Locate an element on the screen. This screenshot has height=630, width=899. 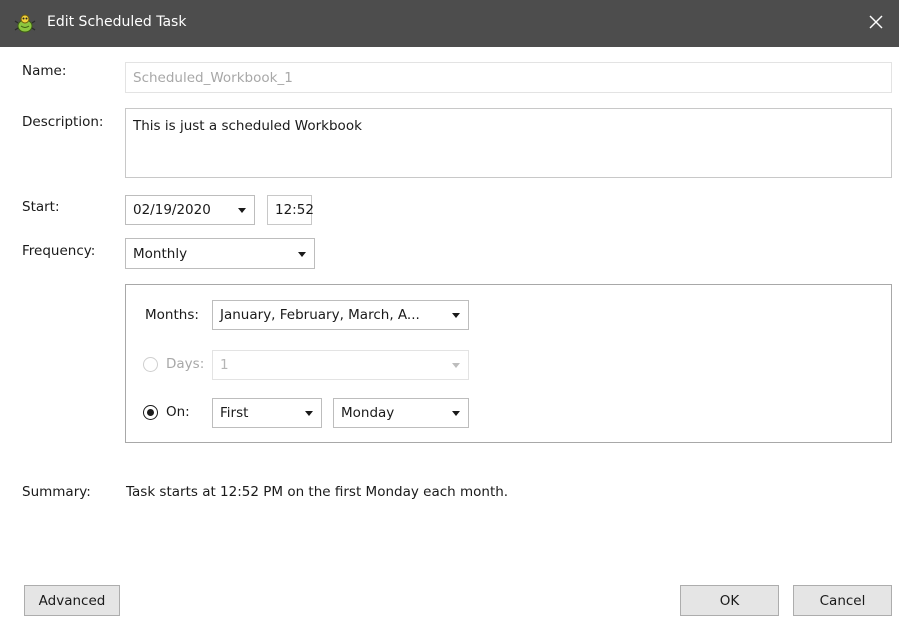
name-field: Scheduled_Workbook_1 is located at coordinates (508, 77).